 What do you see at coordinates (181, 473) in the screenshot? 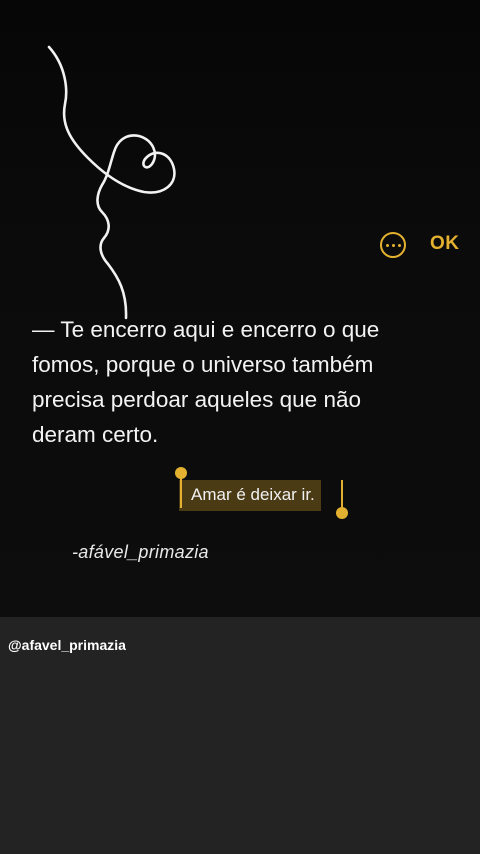
I see `selection-start-knob` at bounding box center [181, 473].